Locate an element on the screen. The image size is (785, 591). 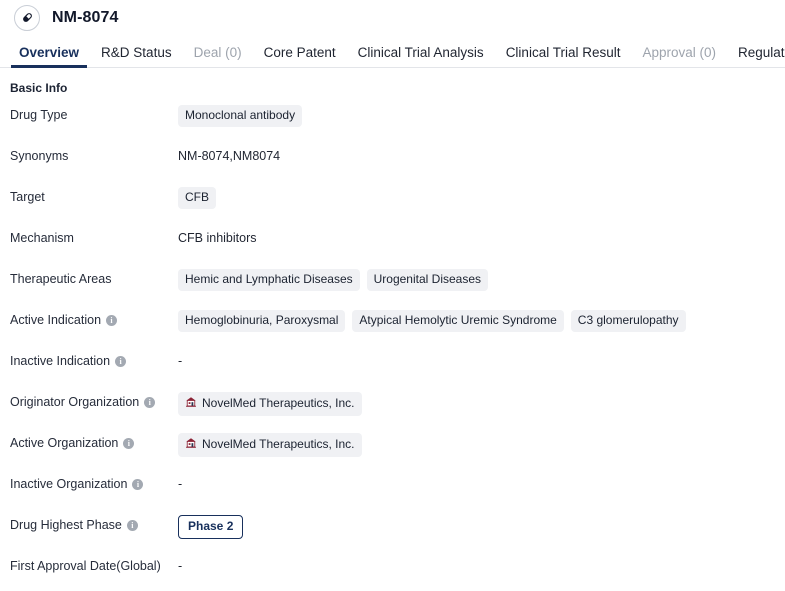
row-label-text: Therapeutic Areas is located at coordinates (61, 279).